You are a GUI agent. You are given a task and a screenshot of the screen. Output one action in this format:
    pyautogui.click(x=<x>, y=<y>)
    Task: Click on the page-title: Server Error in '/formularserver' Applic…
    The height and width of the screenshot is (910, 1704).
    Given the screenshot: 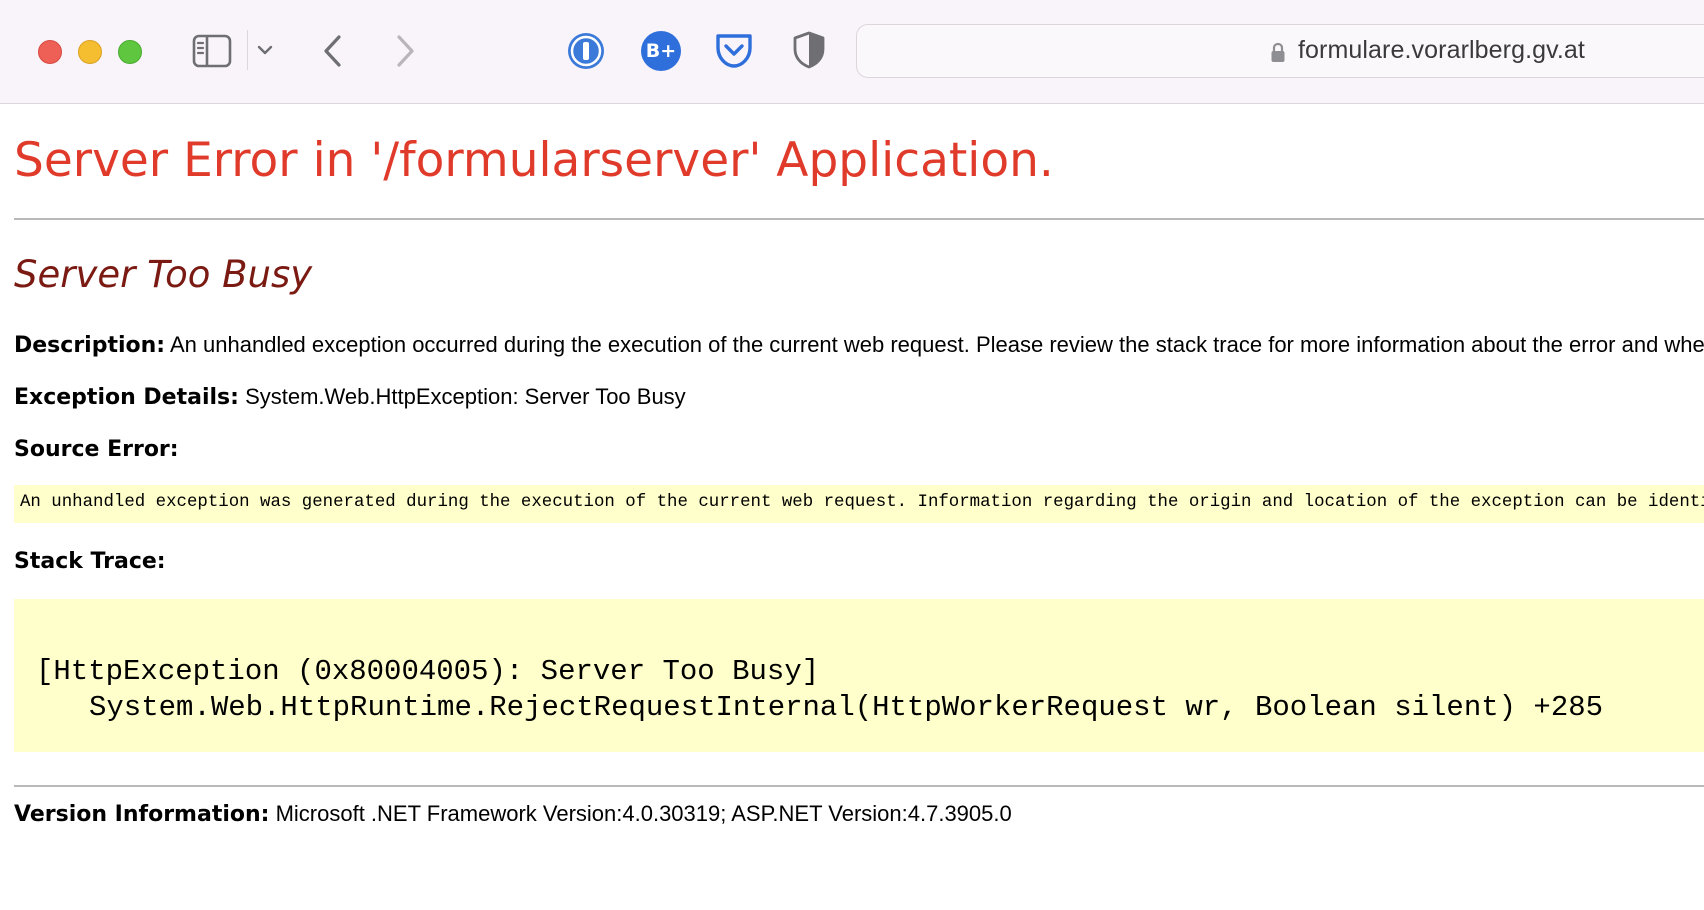 What is the action you would take?
    pyautogui.click(x=534, y=160)
    